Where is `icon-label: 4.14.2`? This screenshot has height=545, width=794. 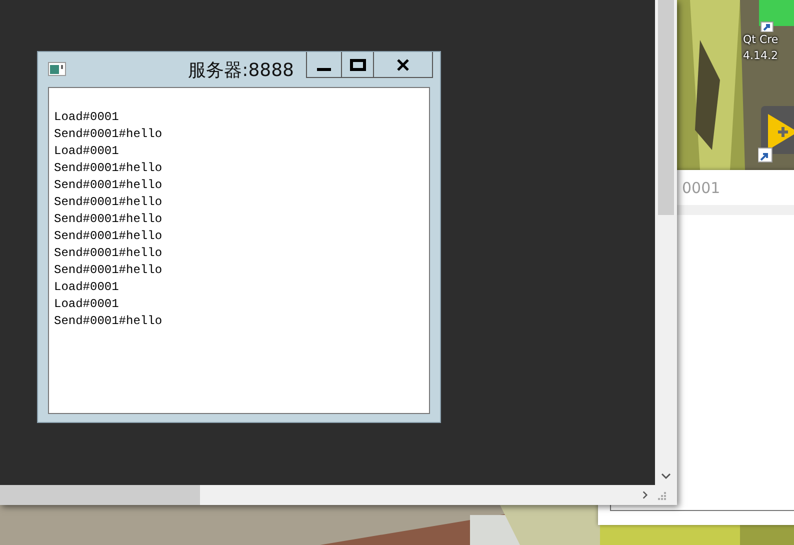 icon-label: 4.14.2 is located at coordinates (760, 56).